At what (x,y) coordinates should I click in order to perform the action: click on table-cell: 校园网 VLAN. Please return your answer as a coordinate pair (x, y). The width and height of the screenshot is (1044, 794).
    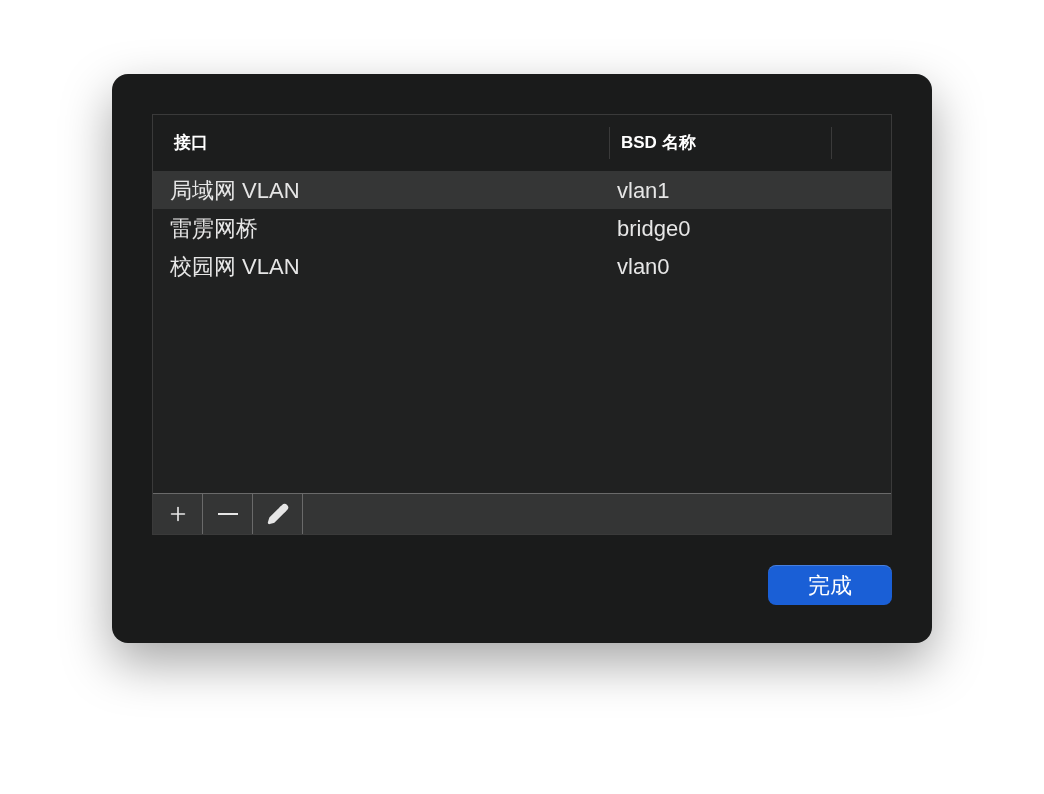
    Looking at the image, I should click on (235, 266).